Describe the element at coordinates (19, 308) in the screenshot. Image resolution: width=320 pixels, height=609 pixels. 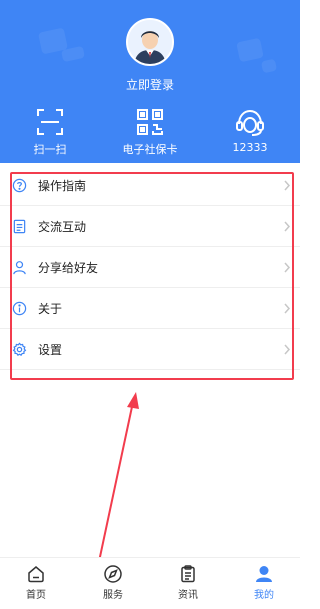
I see `info-circle-icon` at that location.